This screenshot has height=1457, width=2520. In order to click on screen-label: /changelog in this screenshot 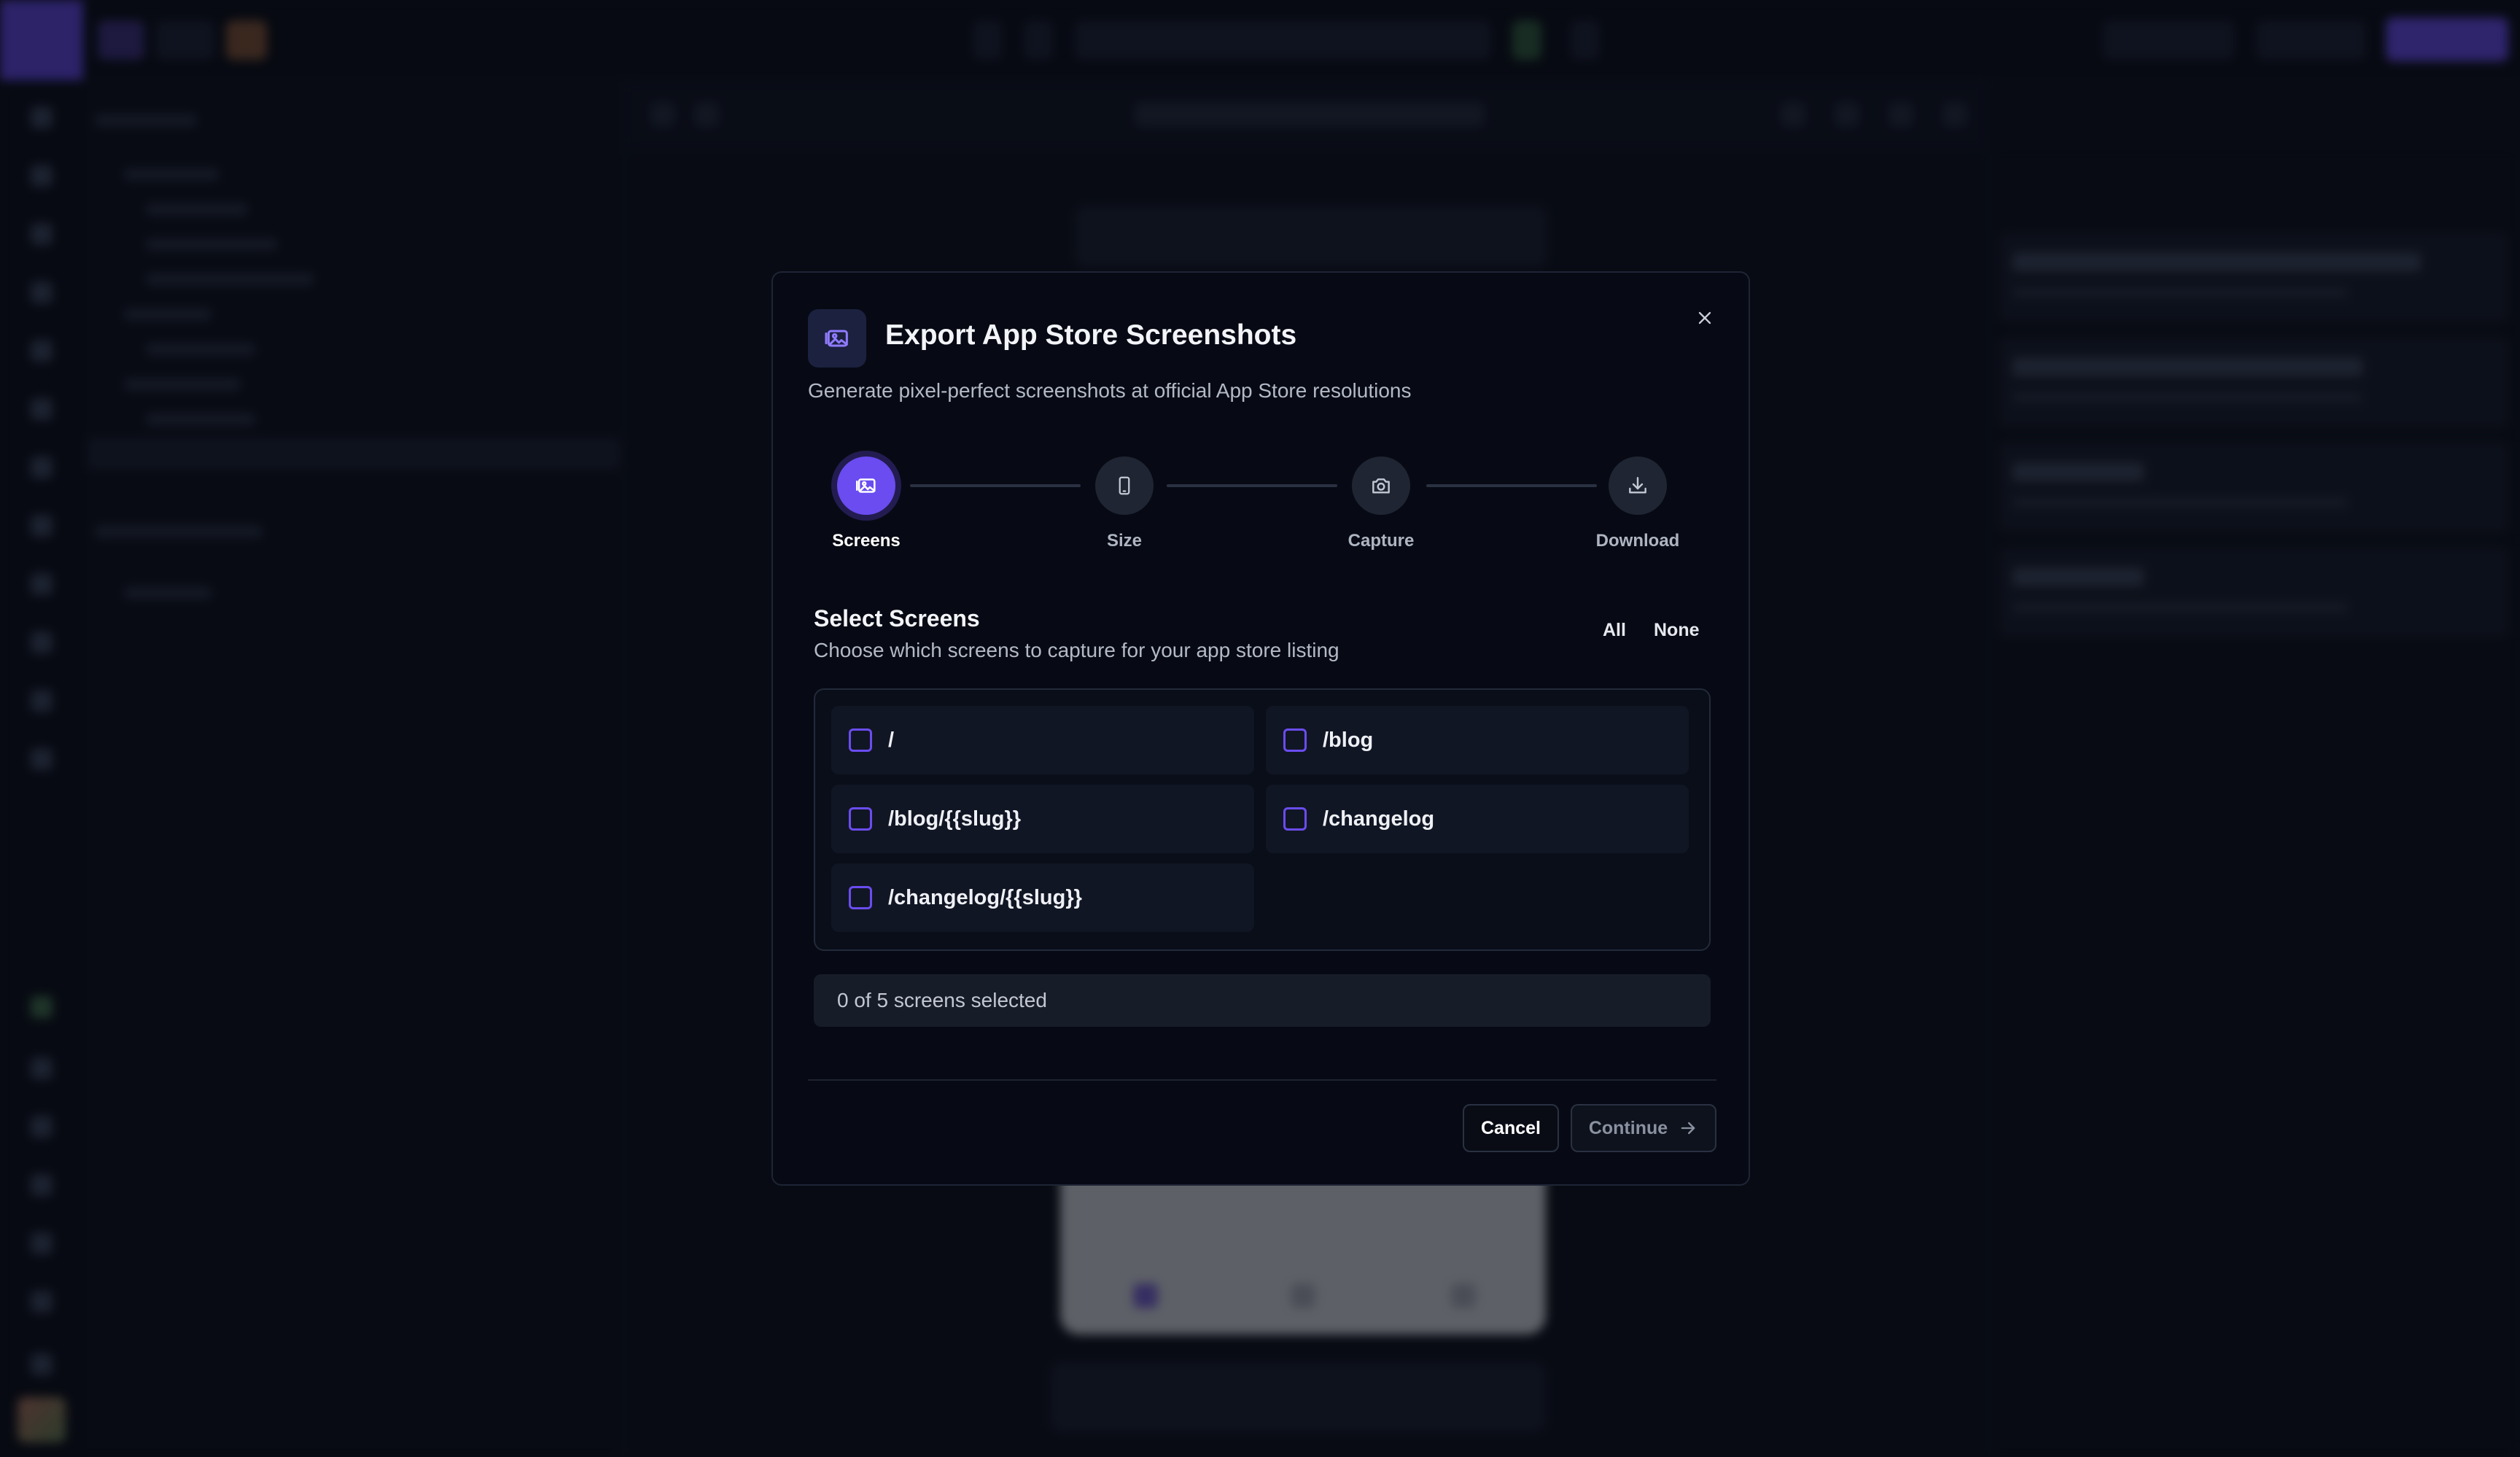, I will do `click(1379, 819)`.